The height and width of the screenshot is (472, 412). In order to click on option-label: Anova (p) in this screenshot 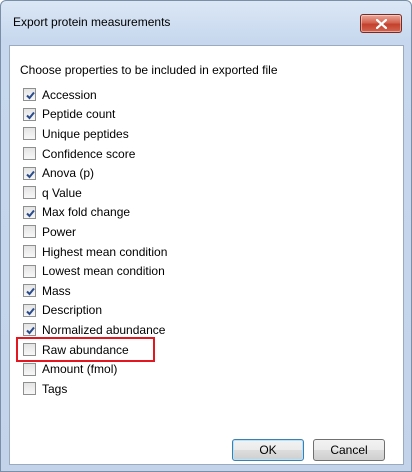, I will do `click(68, 173)`.